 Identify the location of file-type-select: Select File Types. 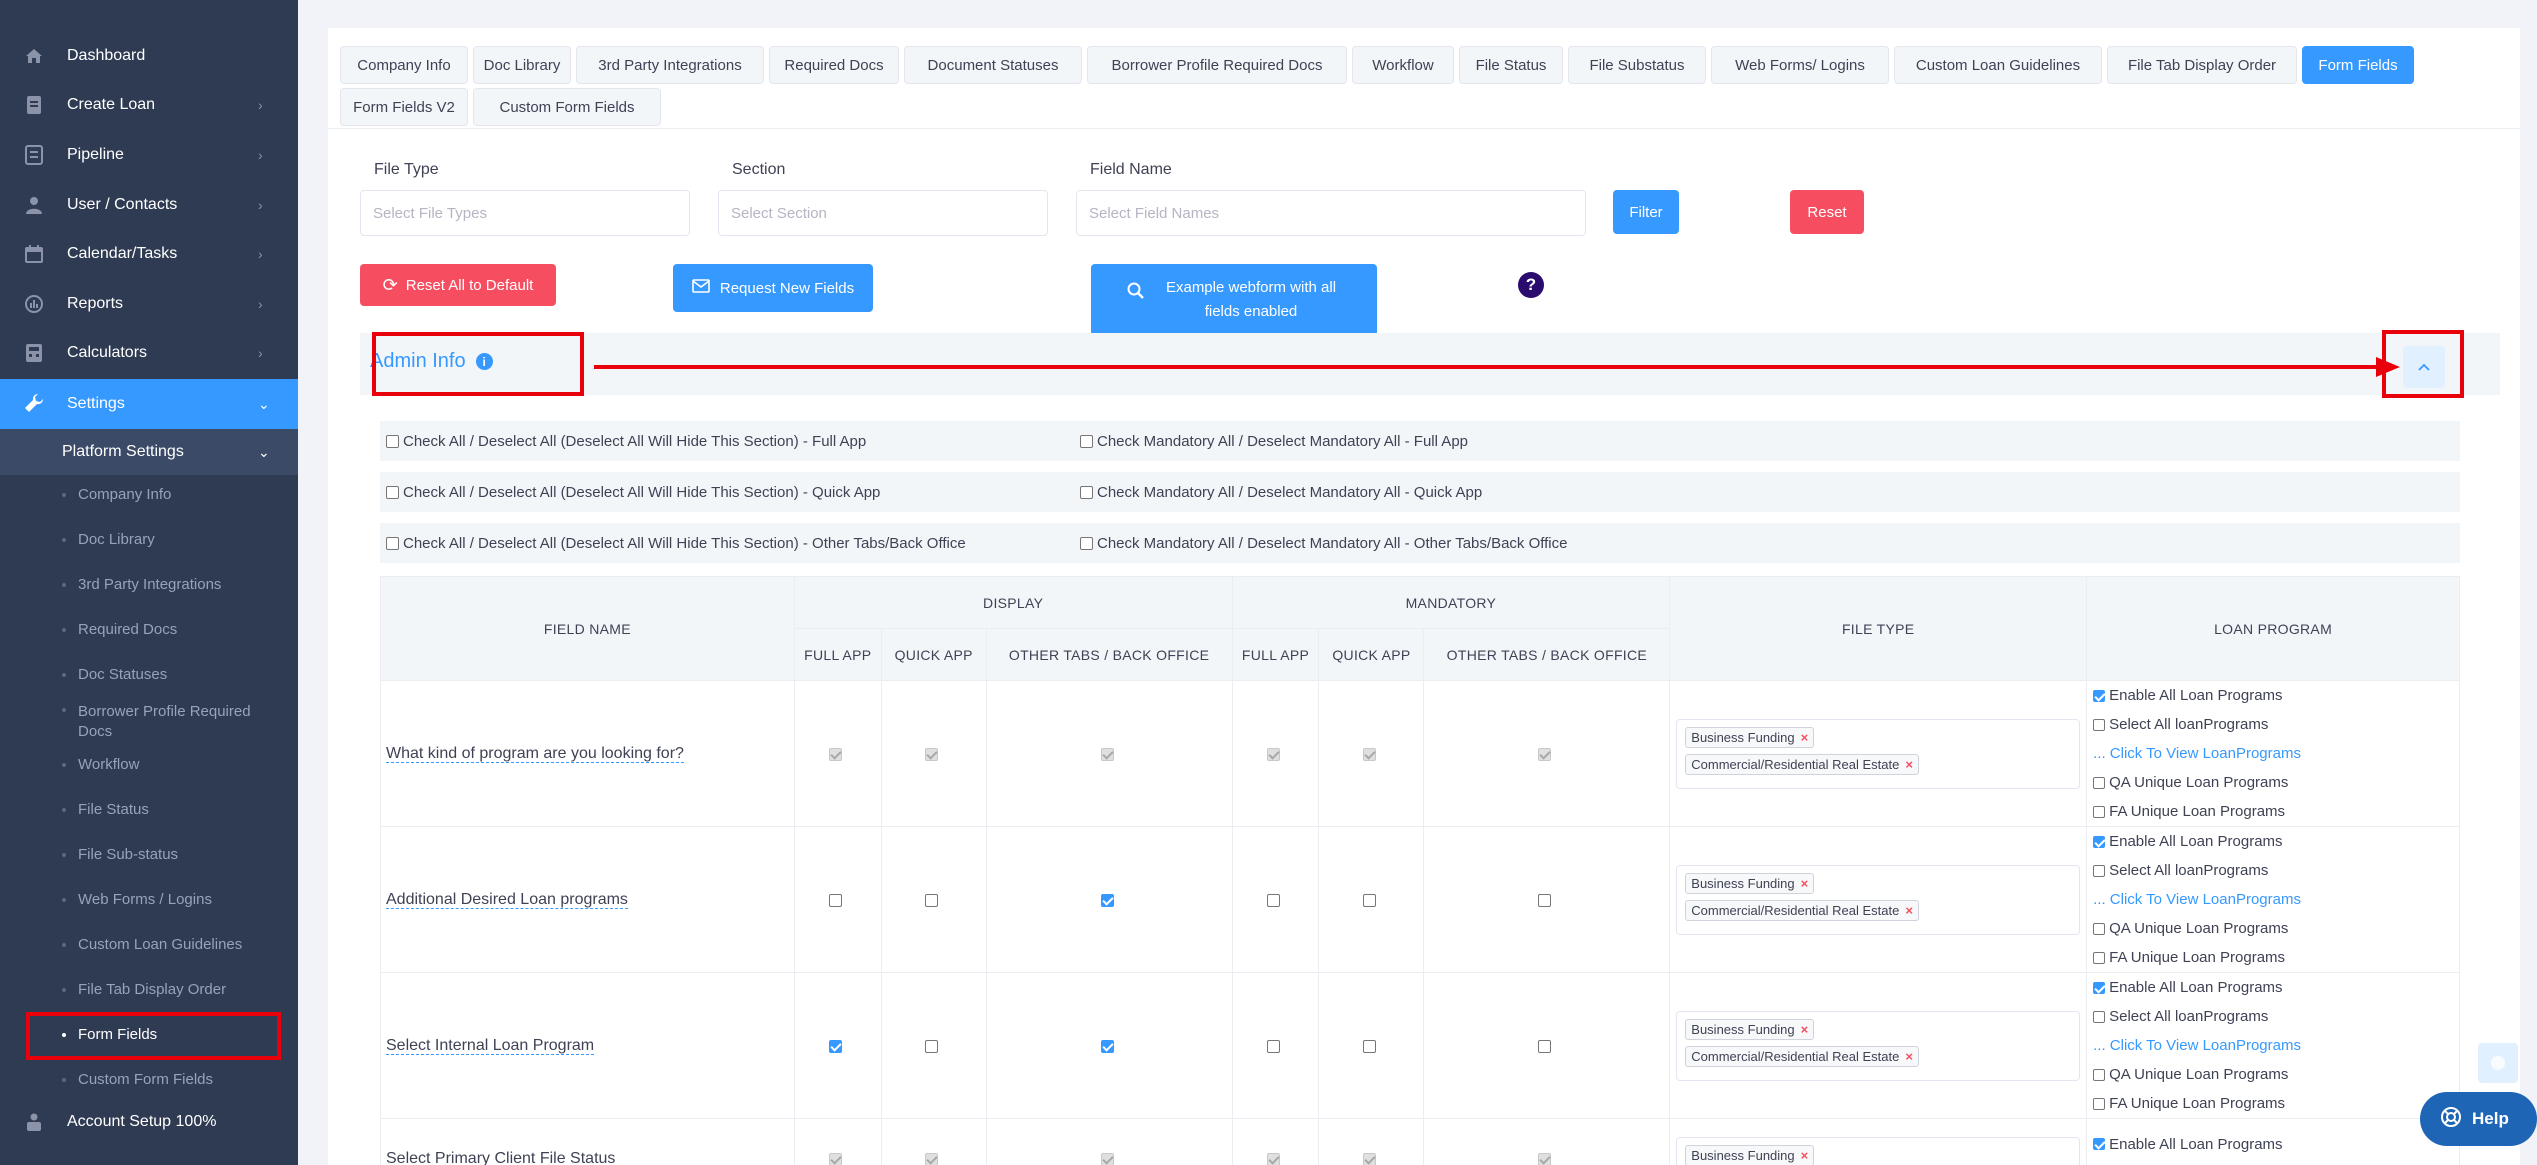
(525, 213).